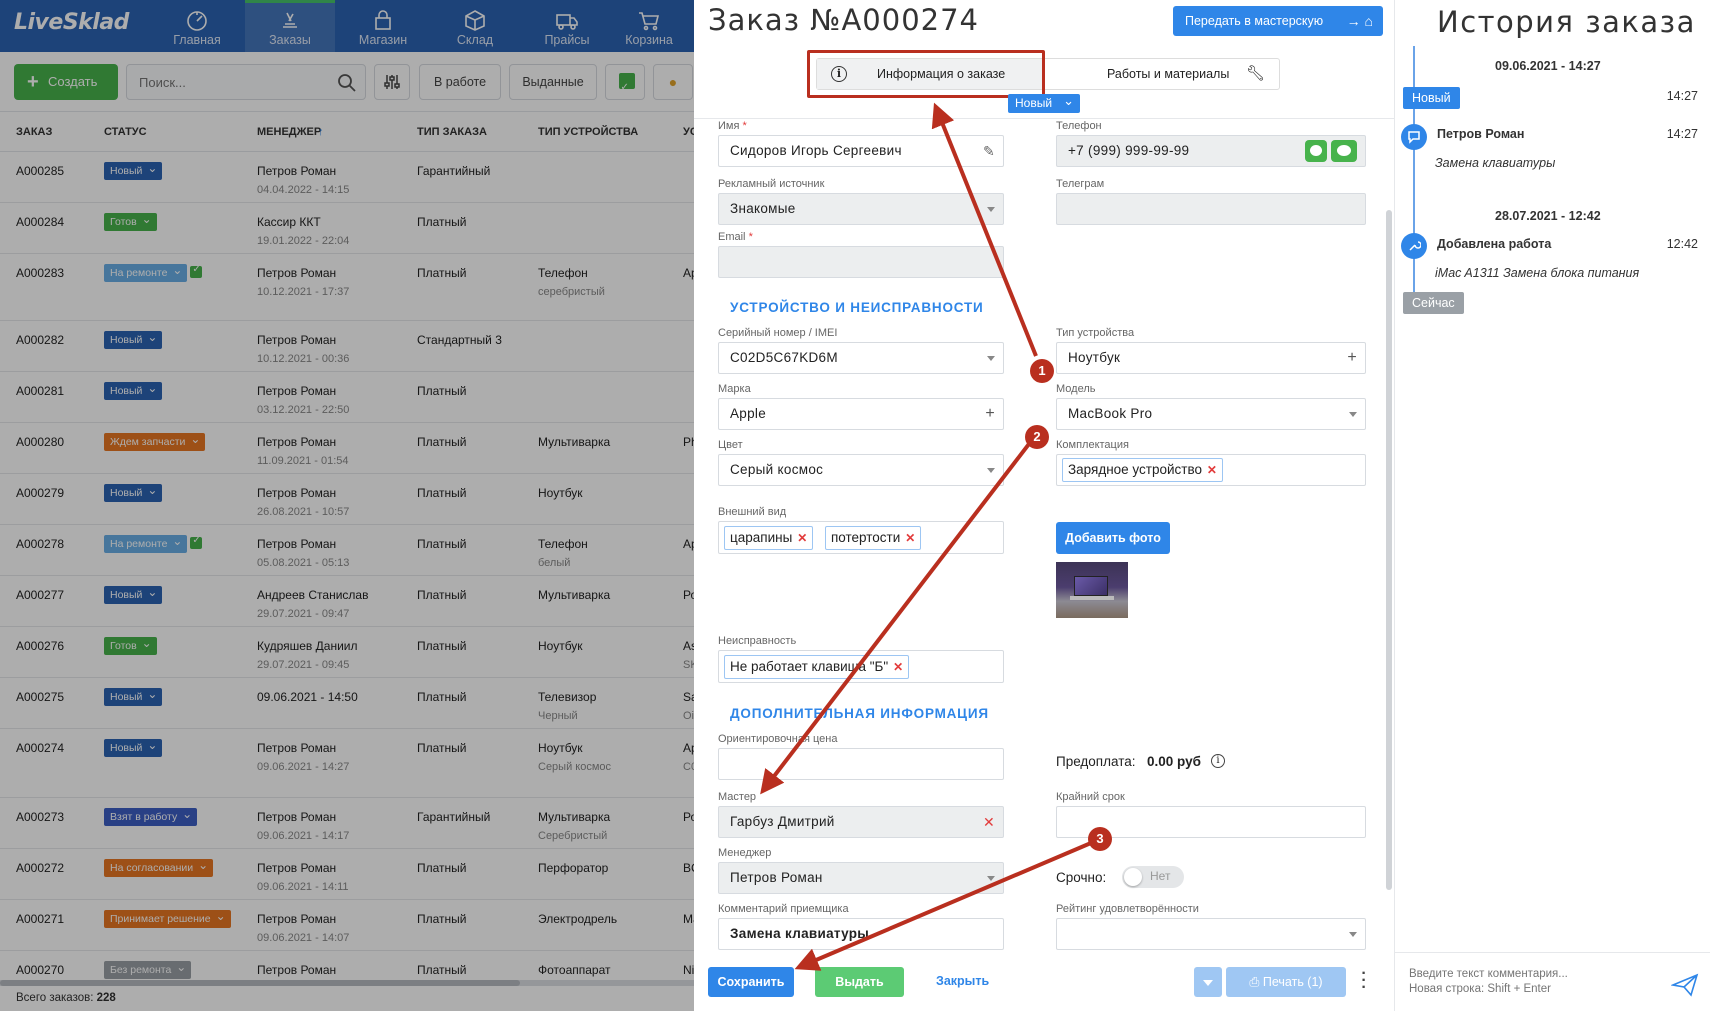  What do you see at coordinates (1211, 151) in the screenshot?
I see `phone-field: +7 (999) 999-99-99` at bounding box center [1211, 151].